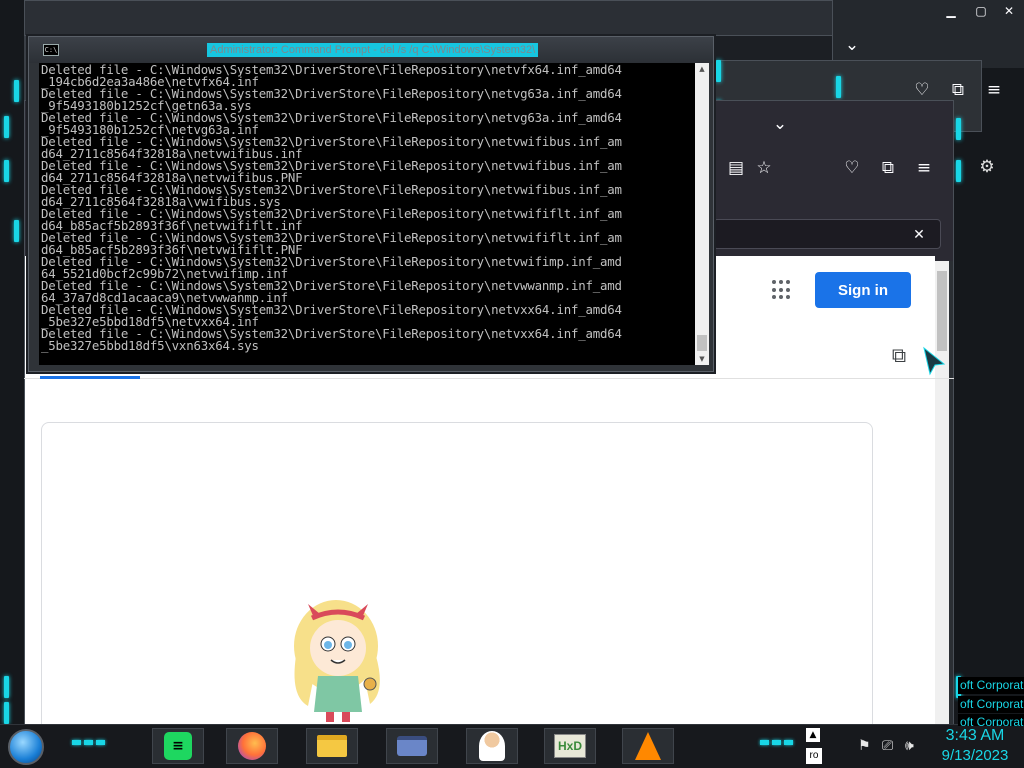 Image resolution: width=1024 pixels, height=768 pixels. I want to click on vlc-cone-icon, so click(648, 746).